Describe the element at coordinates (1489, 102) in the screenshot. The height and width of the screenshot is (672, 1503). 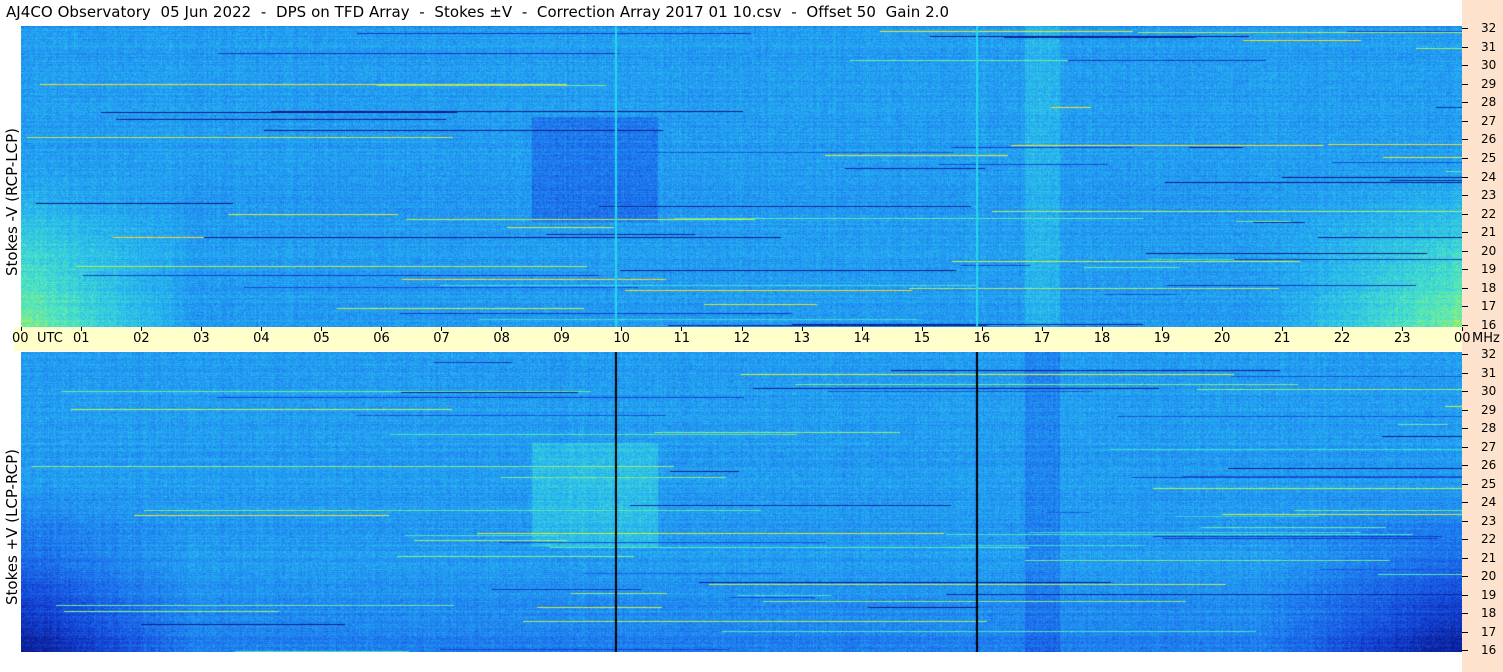
I see `mhz-tick-0-28: 28` at that location.